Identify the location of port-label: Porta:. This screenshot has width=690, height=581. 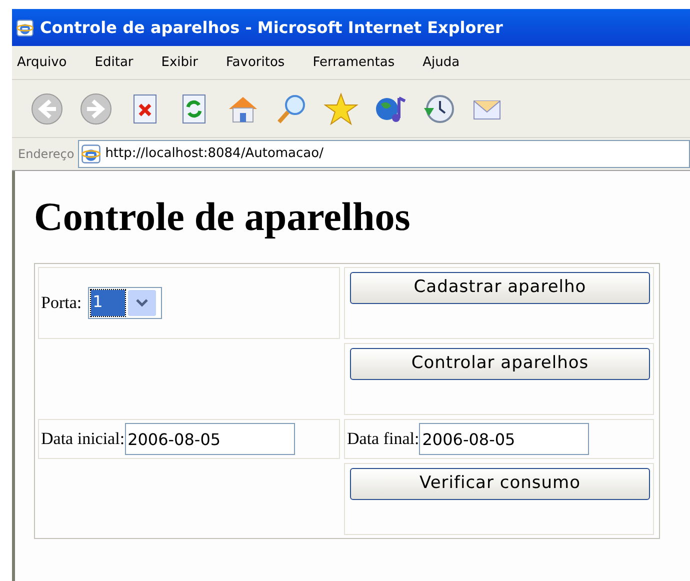
(61, 303).